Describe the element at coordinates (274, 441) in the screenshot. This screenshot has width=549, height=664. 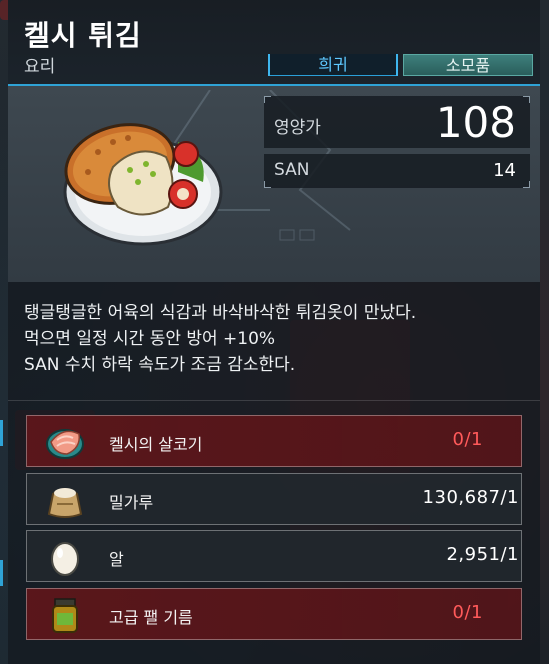
I see `ingredient-row-kelsey-meat: 켈시의 살코기 0/1` at that location.